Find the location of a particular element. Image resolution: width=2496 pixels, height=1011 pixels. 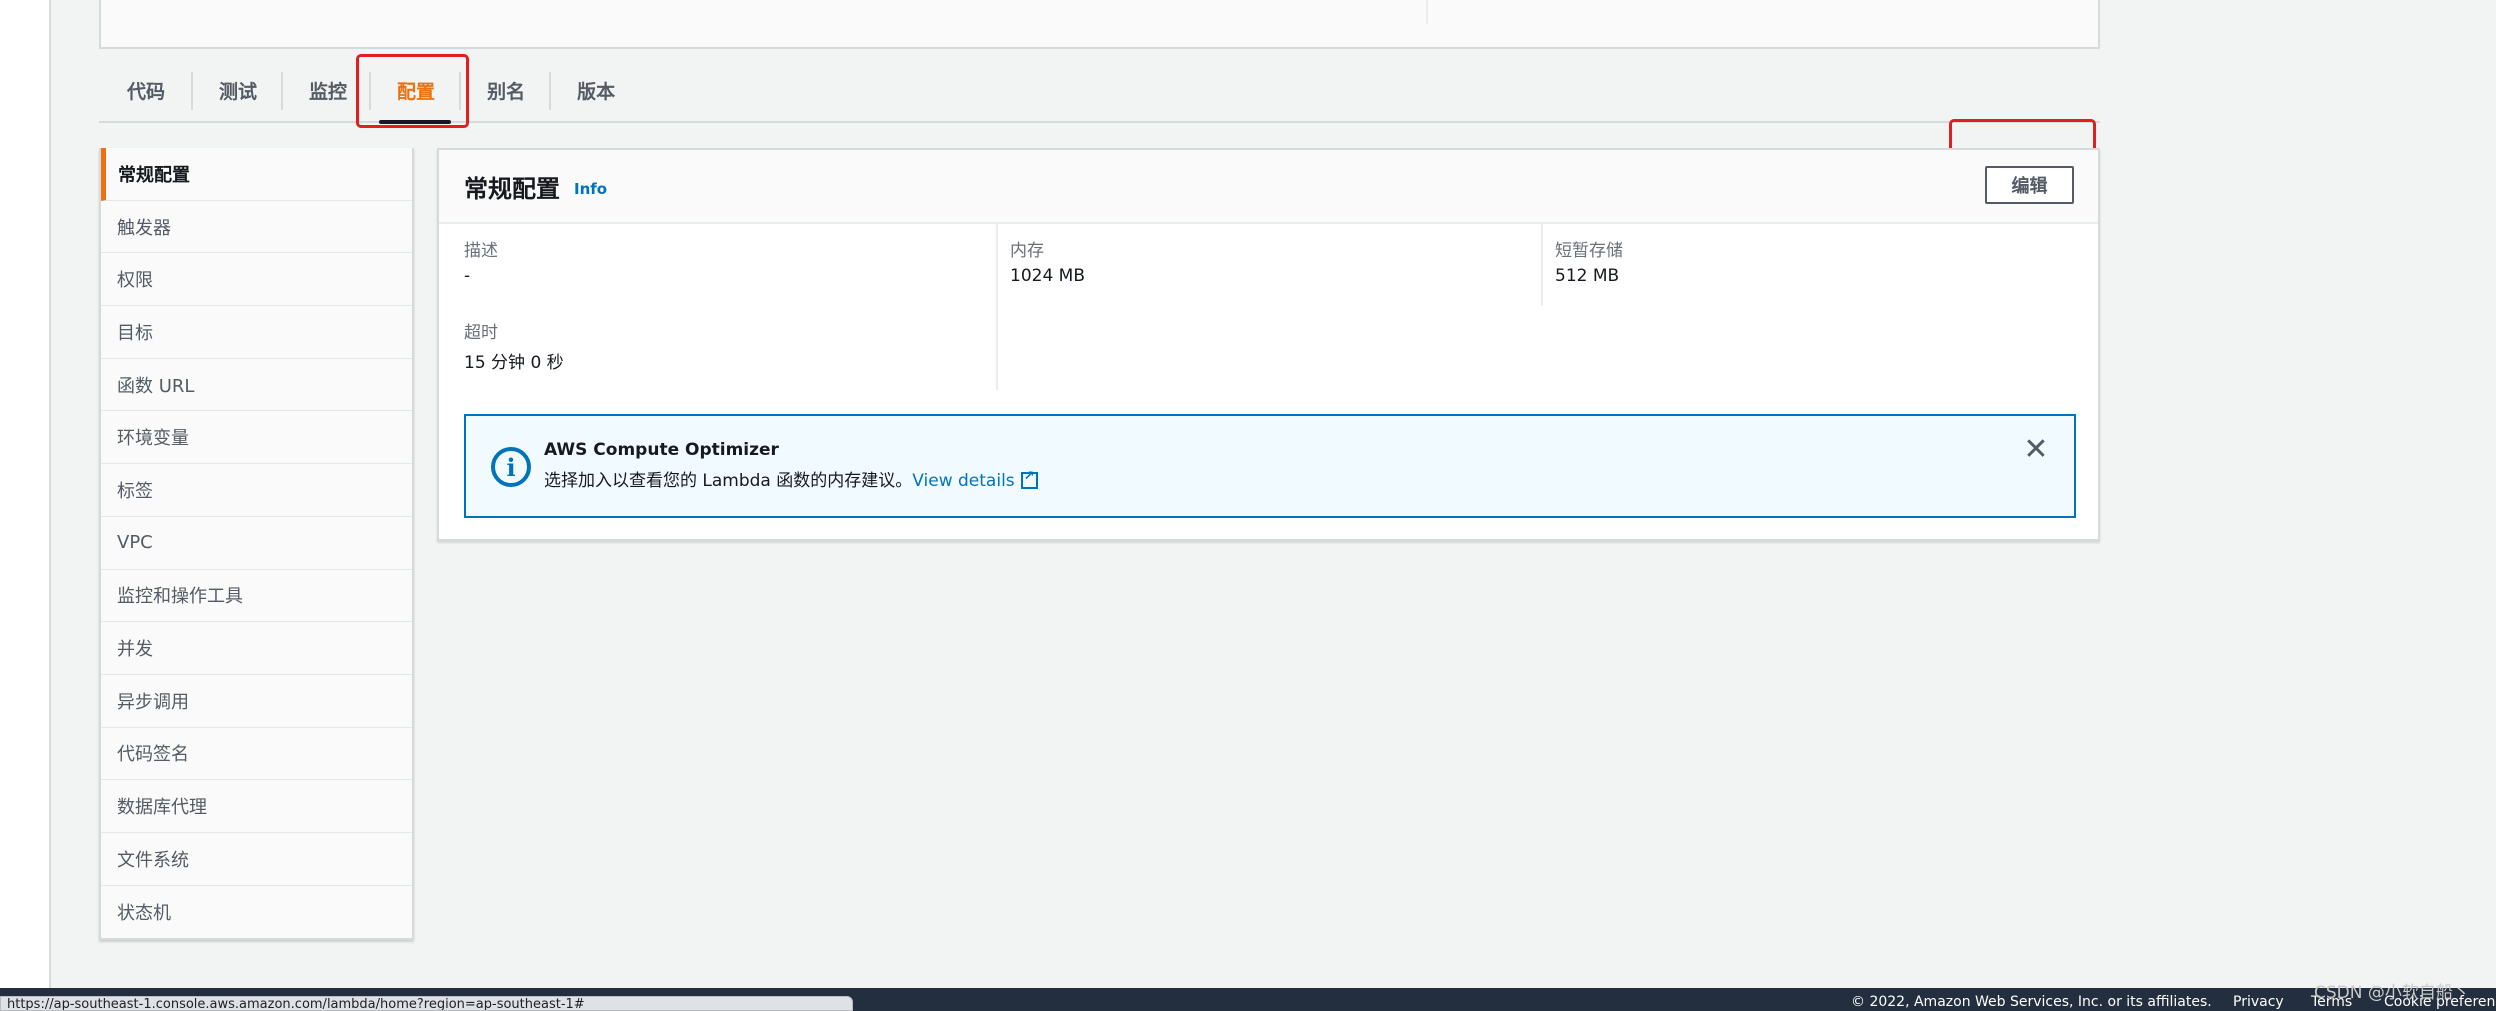

footer-privacy-link: Privacy is located at coordinates (2258, 1002).